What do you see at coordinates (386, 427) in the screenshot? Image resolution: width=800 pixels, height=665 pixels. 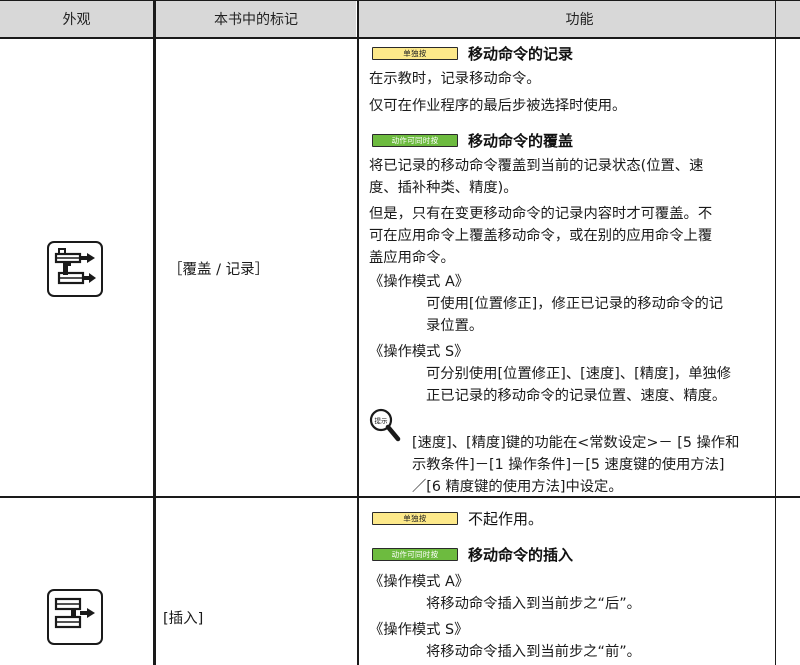 I see `hint-magnifier-icon: 提示` at bounding box center [386, 427].